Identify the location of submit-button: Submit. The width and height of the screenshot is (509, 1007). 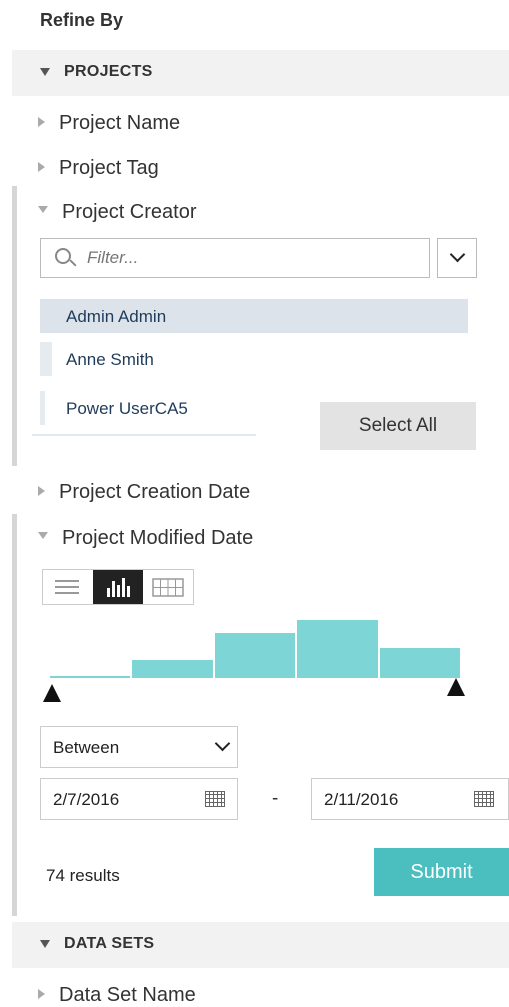
(441, 872).